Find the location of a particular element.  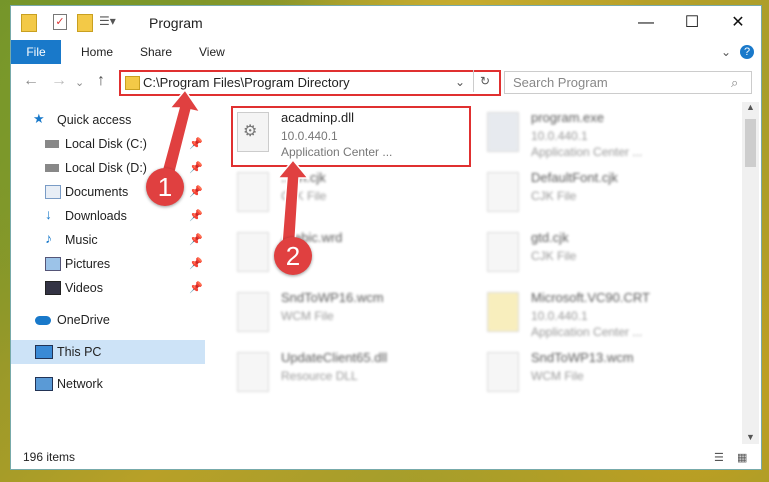

sidebar-item-quick-access: ★ Quick access is located at coordinates (108, 120).